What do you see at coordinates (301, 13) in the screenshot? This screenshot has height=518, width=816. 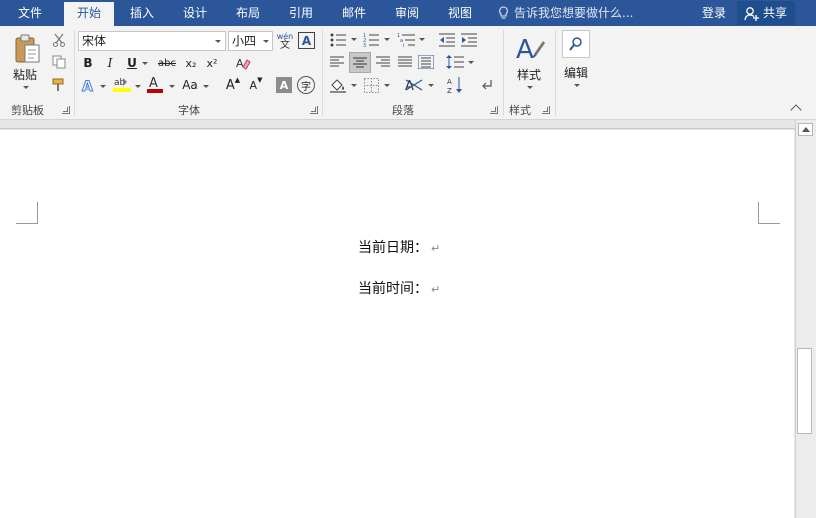 I see `tab-references: 引用` at bounding box center [301, 13].